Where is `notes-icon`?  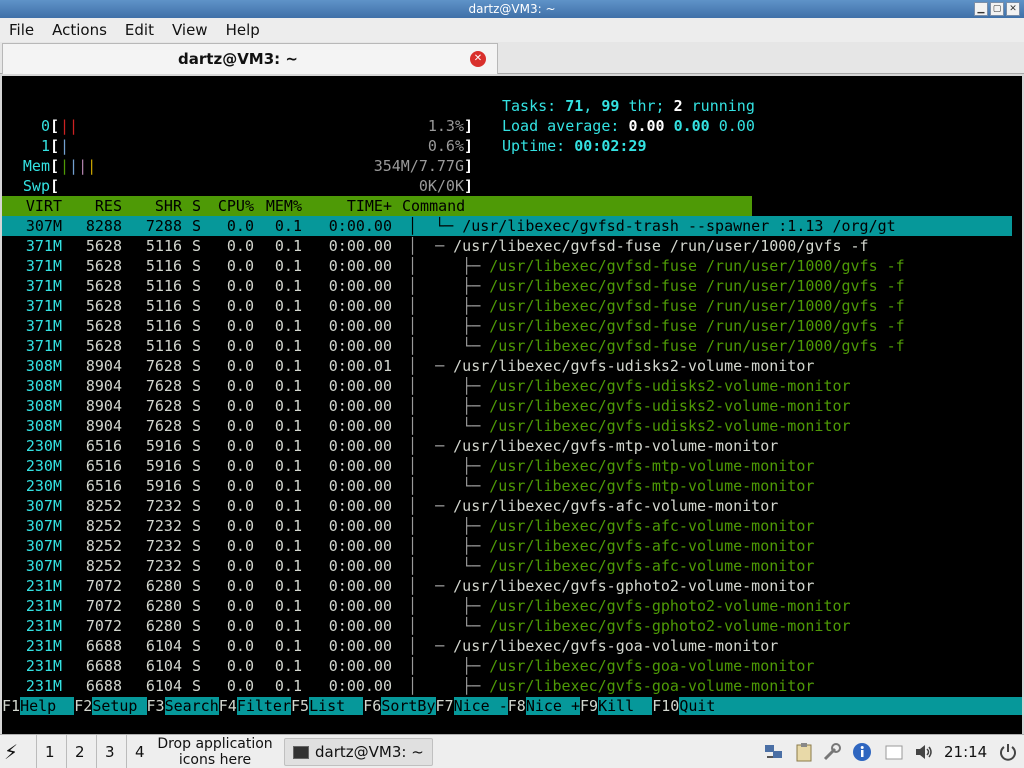 notes-icon is located at coordinates (894, 752).